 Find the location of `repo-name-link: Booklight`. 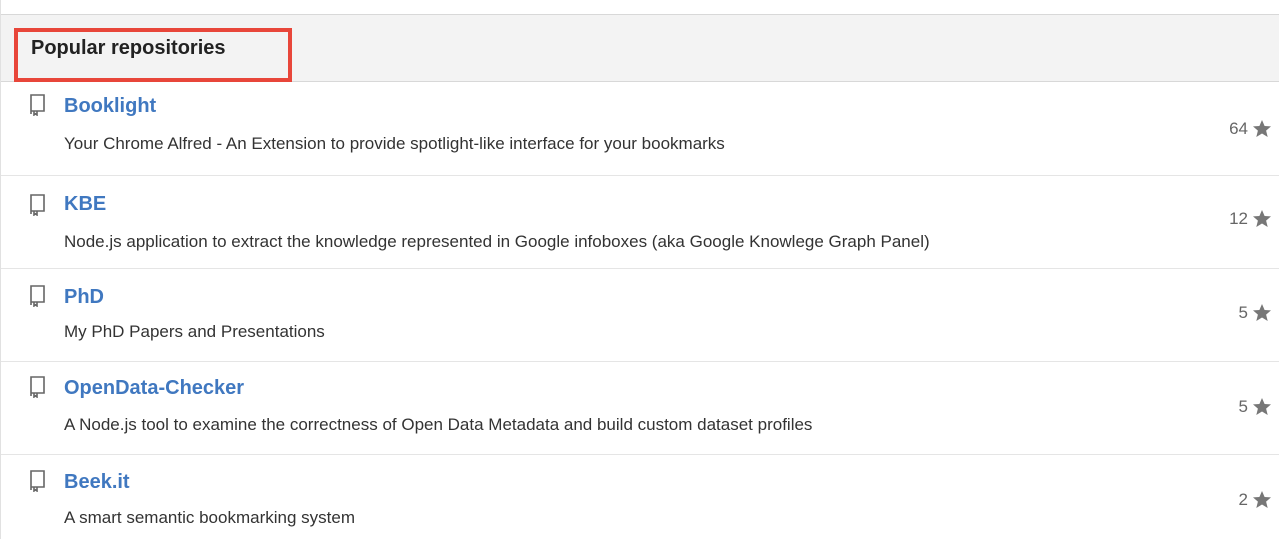

repo-name-link: Booklight is located at coordinates (110, 106).